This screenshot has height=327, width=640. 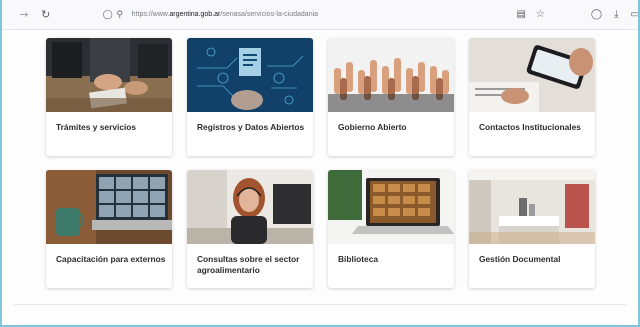 I want to click on card-gobierno-abierto: Gobierno Abierto, so click(x=391, y=97).